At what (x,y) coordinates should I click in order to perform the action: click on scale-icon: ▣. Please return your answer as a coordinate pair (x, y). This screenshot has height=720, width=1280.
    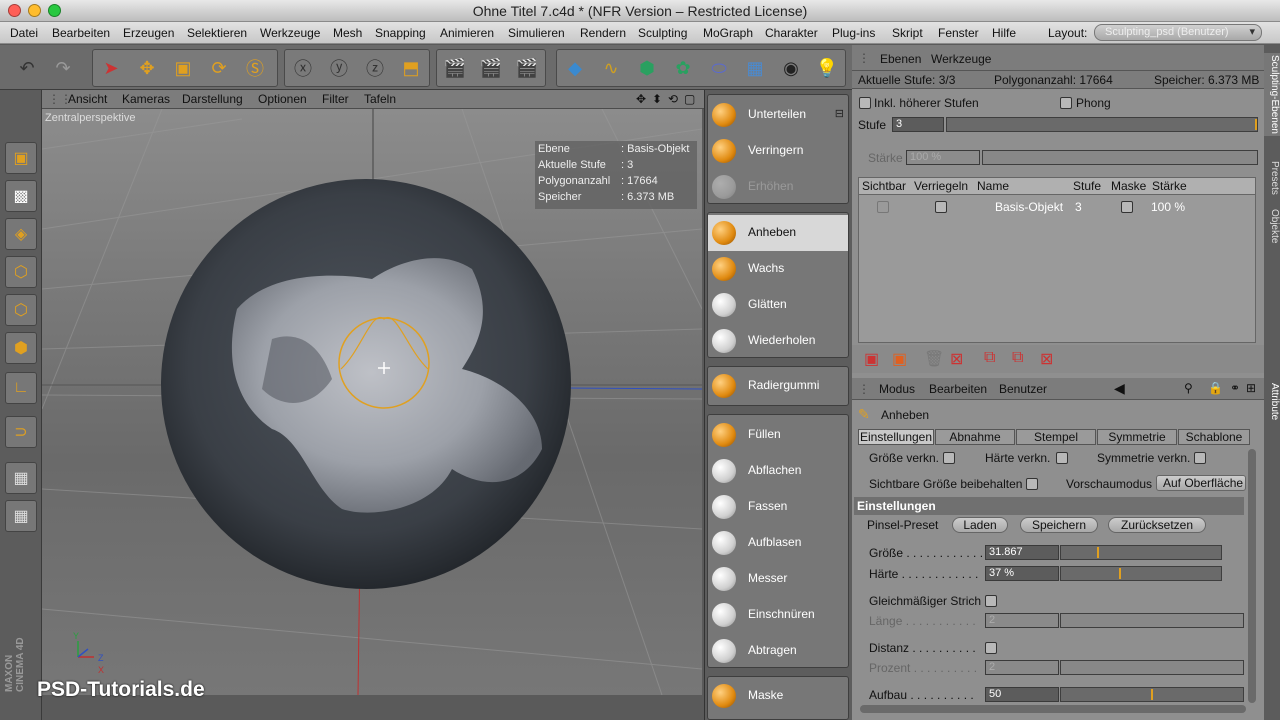
    Looking at the image, I should click on (183, 68).